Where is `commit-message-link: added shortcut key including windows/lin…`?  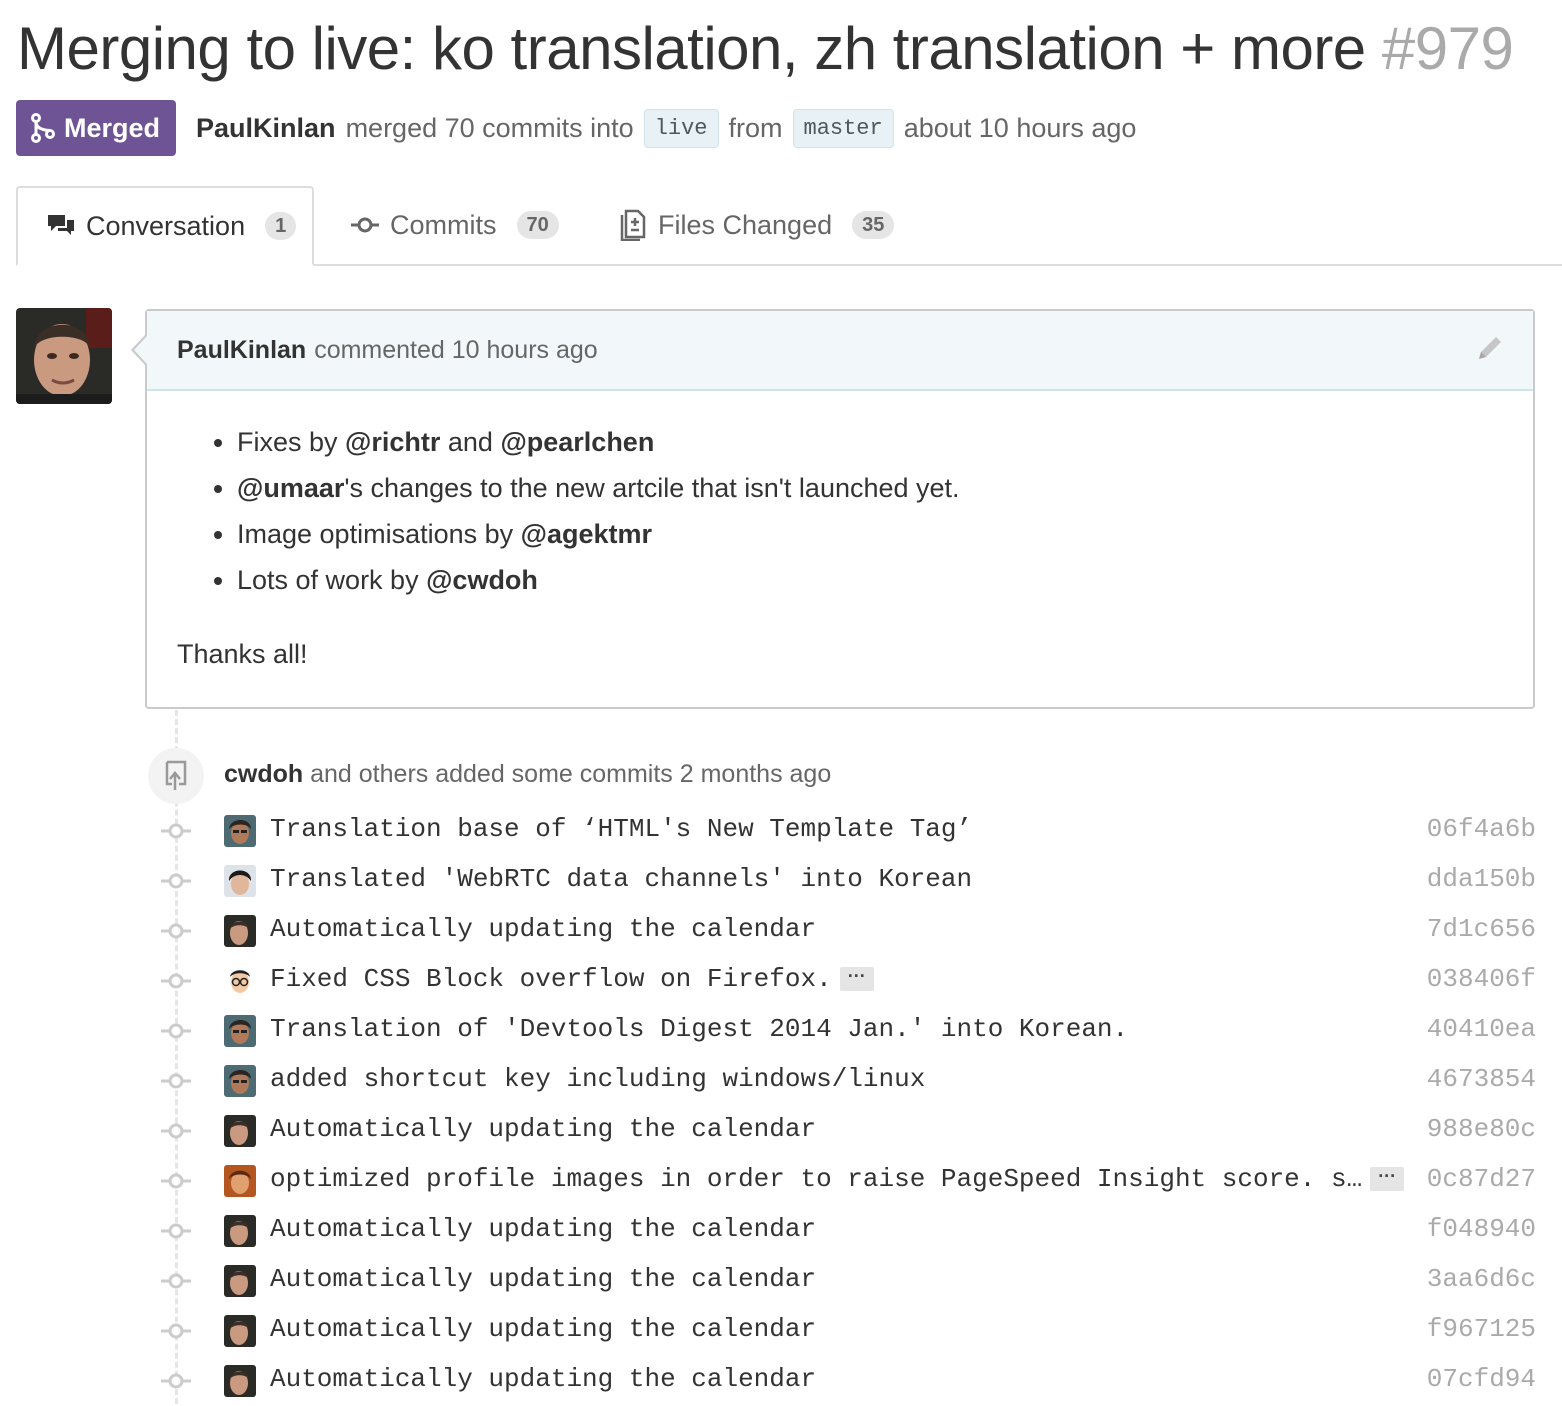
commit-message-link: added shortcut key including windows/lin… is located at coordinates (597, 1079).